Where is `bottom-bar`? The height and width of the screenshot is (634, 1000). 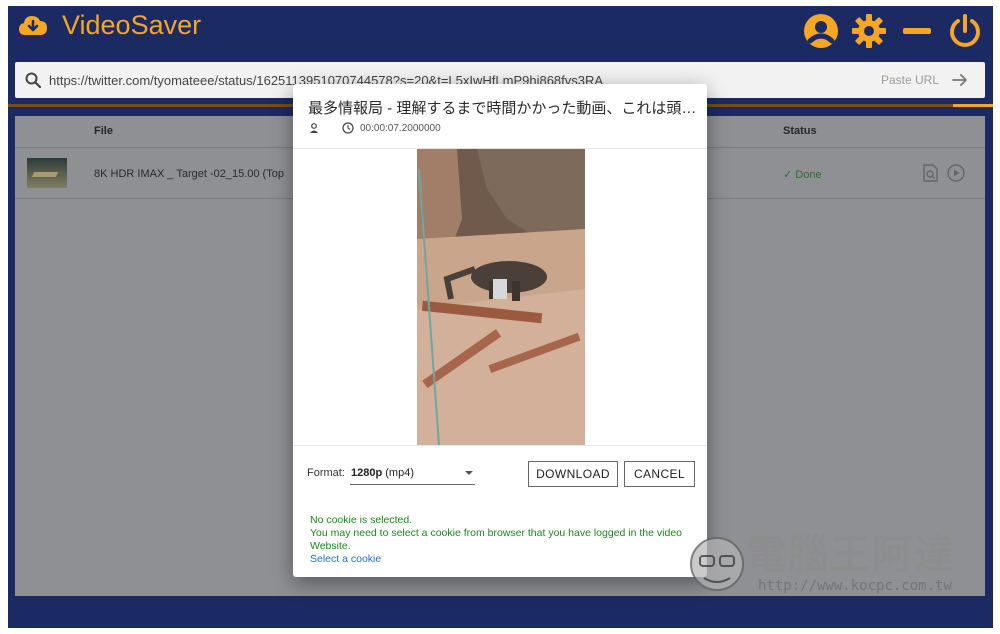 bottom-bar is located at coordinates (500, 615).